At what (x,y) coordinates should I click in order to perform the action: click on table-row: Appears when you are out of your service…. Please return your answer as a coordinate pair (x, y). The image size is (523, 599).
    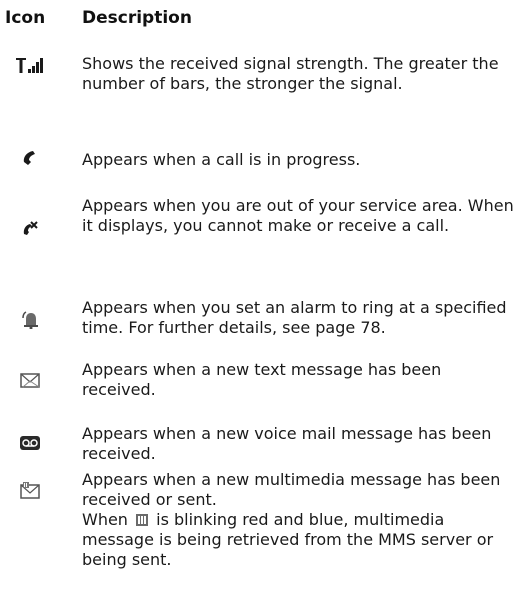
    Looking at the image, I should click on (261, 228).